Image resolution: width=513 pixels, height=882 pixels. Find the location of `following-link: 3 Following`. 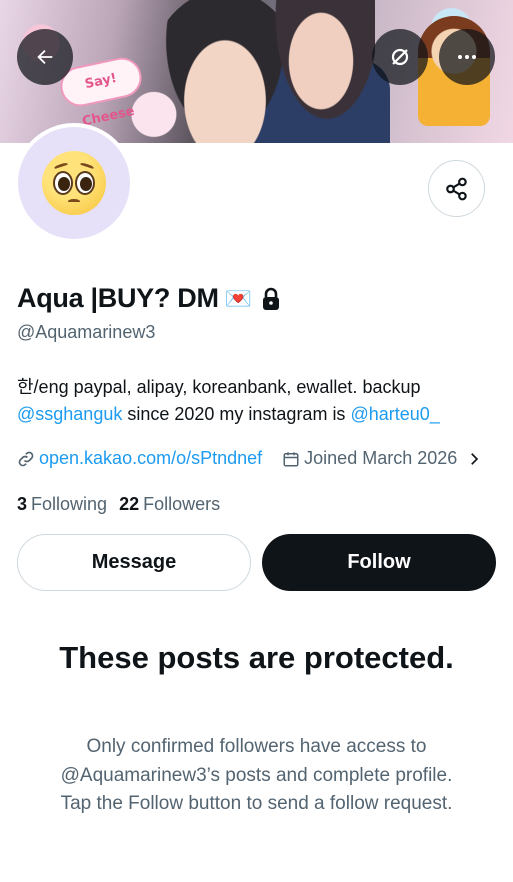

following-link: 3 Following is located at coordinates (62, 504).